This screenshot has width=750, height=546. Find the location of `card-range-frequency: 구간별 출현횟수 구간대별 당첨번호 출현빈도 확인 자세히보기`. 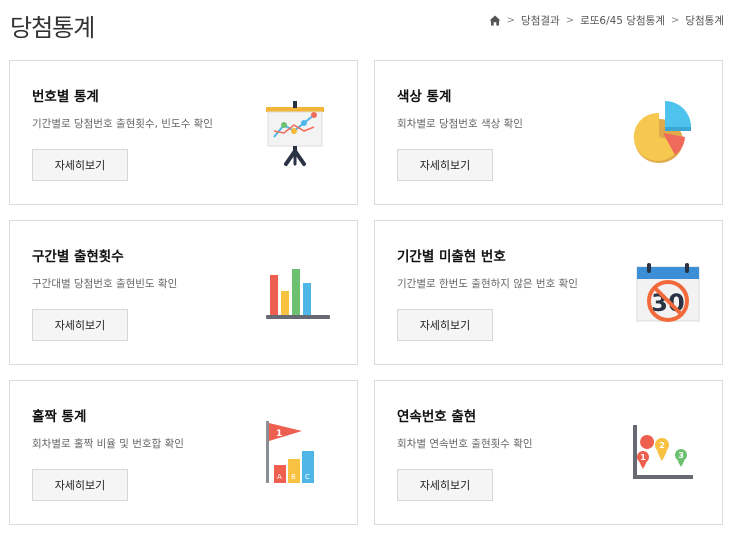

card-range-frequency: 구간별 출현횟수 구간대별 당첨번호 출현빈도 확인 자세히보기 is located at coordinates (183, 292).